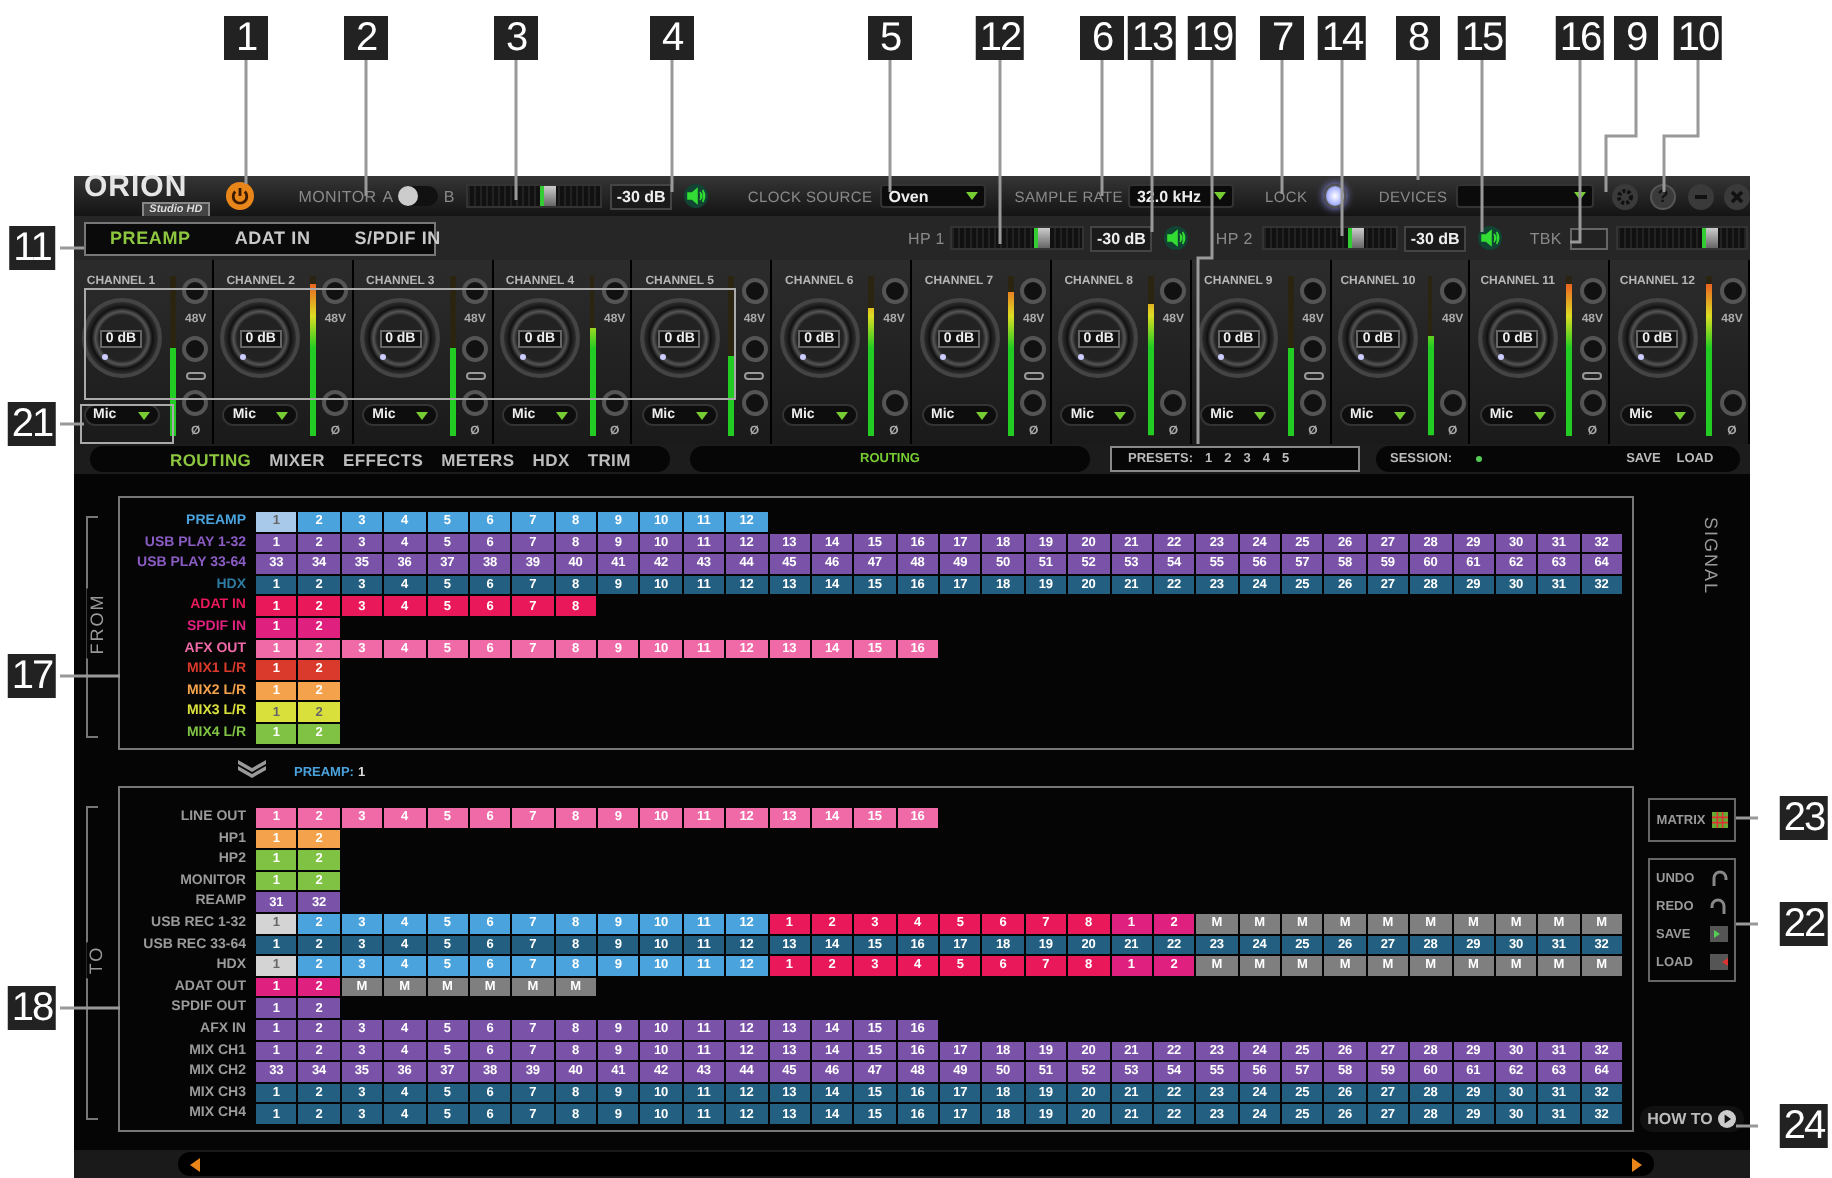  I want to click on callout-number: 2, so click(366, 38).